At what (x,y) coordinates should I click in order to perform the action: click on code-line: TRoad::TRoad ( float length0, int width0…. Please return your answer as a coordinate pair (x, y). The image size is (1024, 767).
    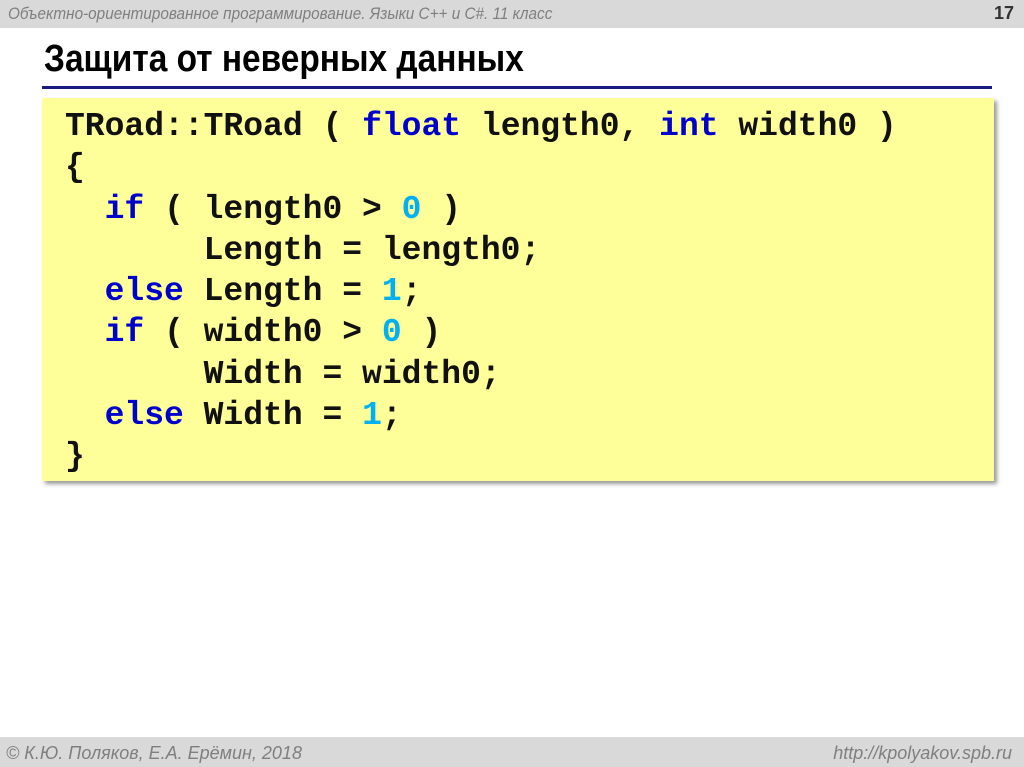
    Looking at the image, I should click on (481, 126).